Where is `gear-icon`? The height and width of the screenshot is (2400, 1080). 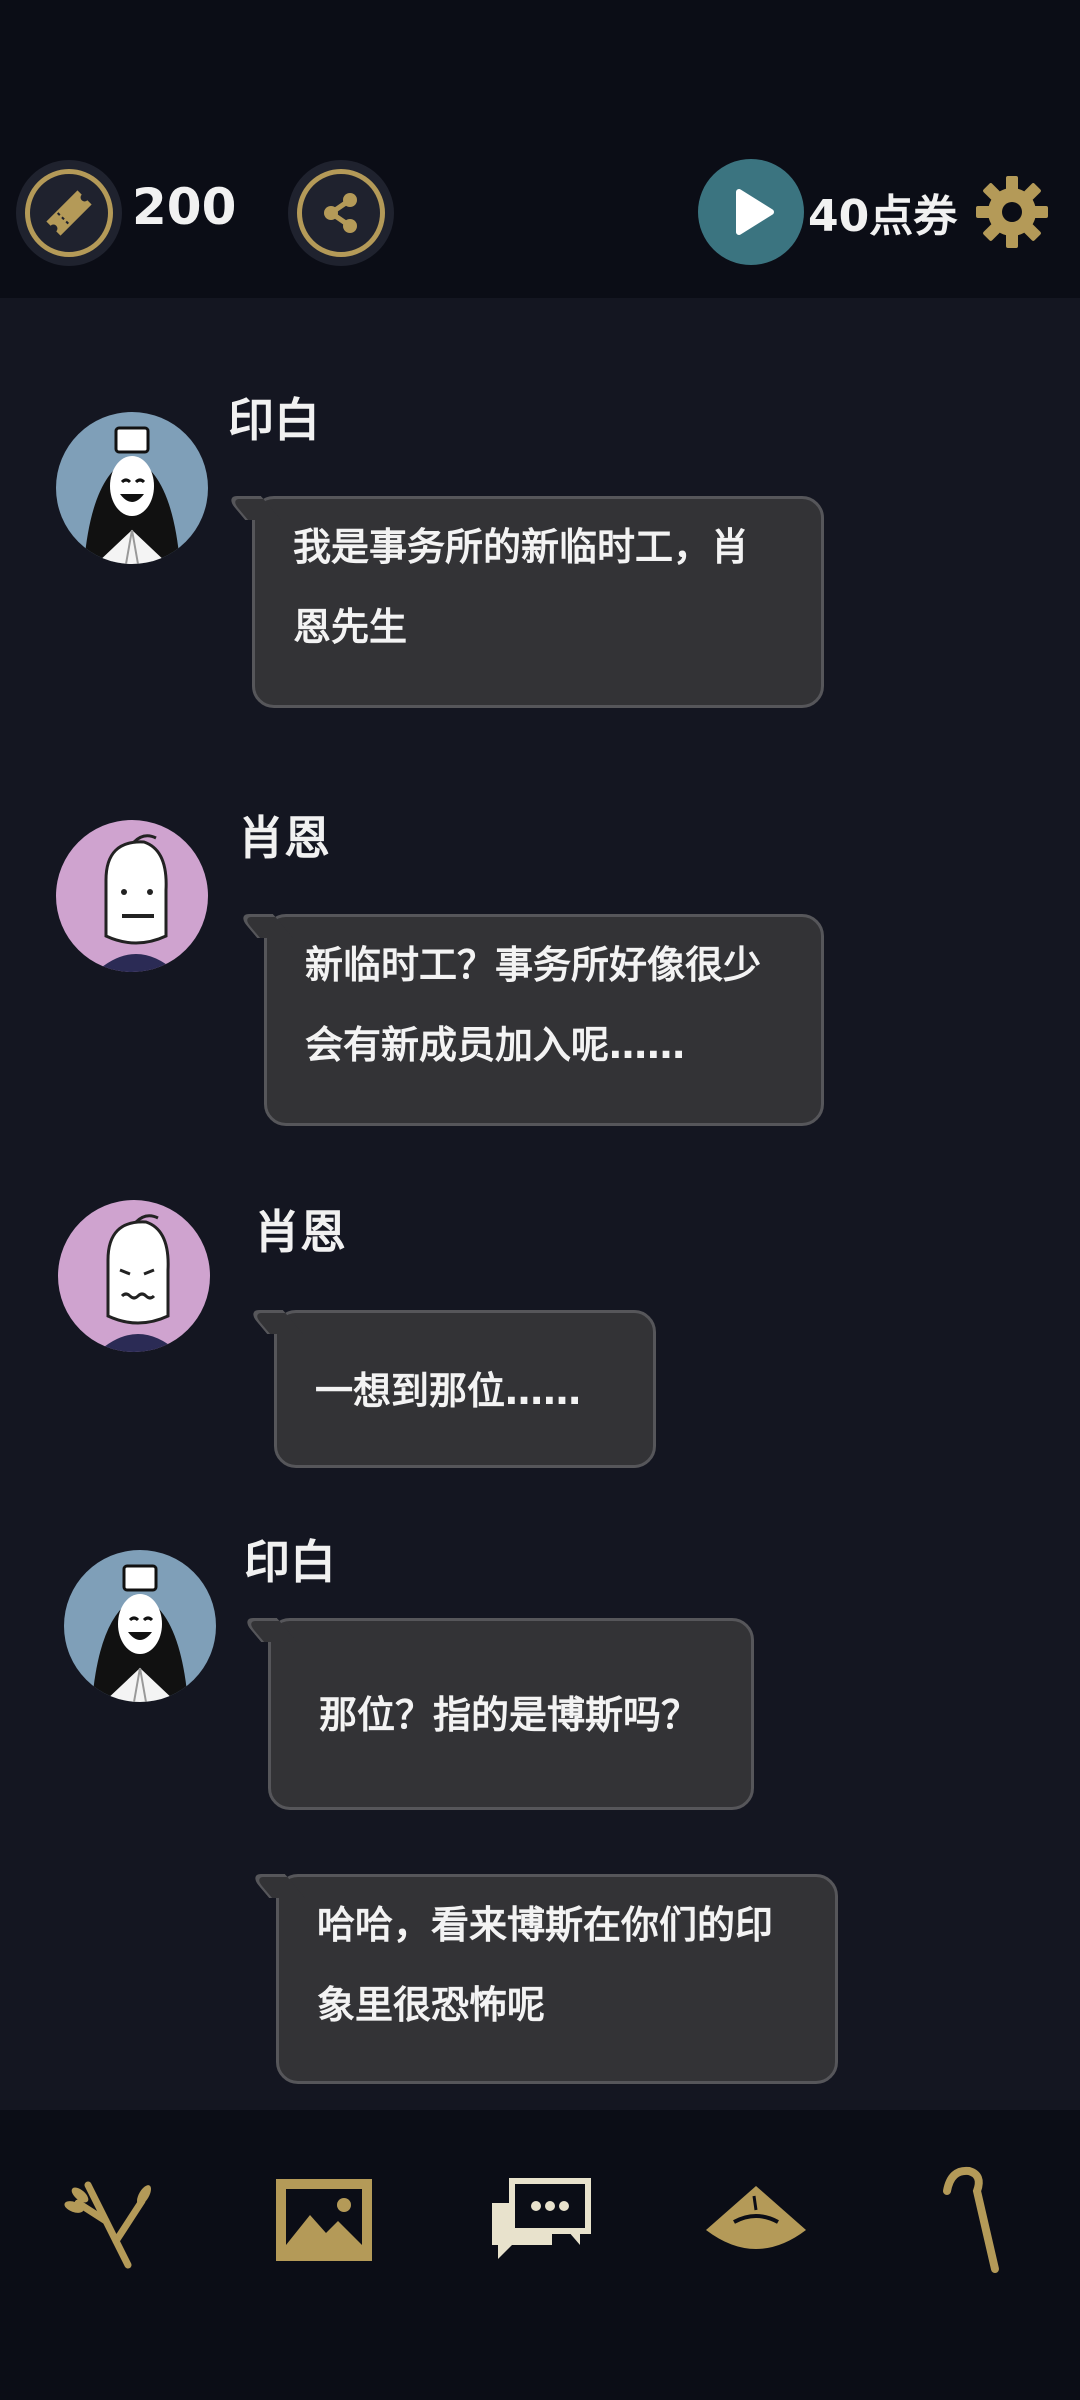 gear-icon is located at coordinates (1012, 212).